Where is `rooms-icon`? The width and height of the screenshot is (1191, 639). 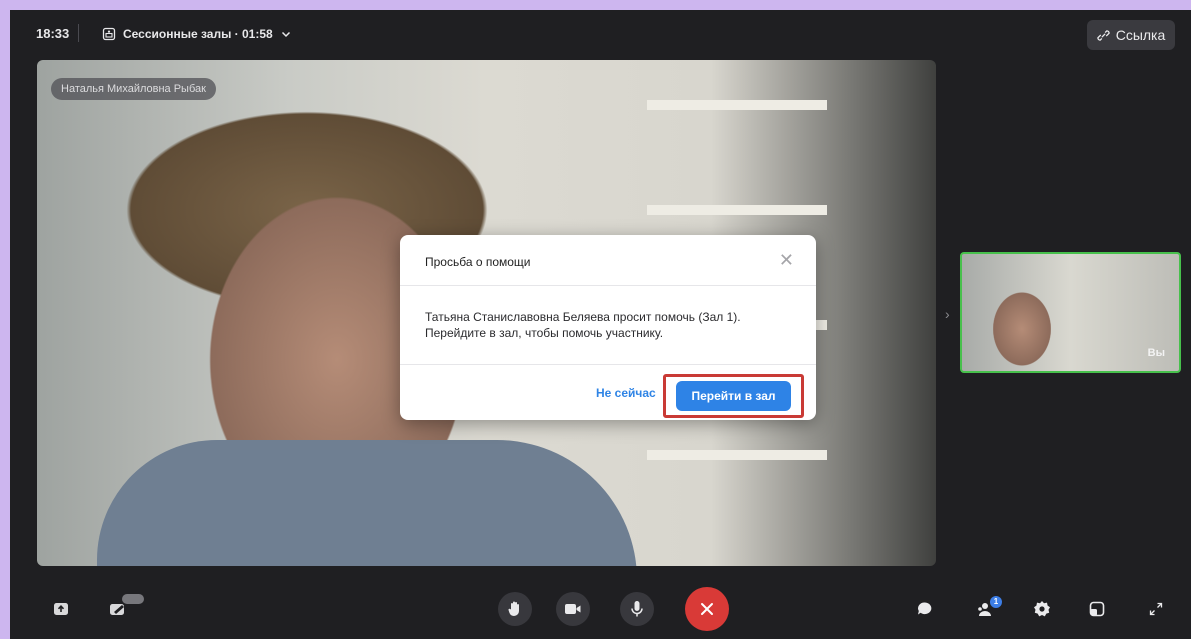
rooms-icon is located at coordinates (109, 34).